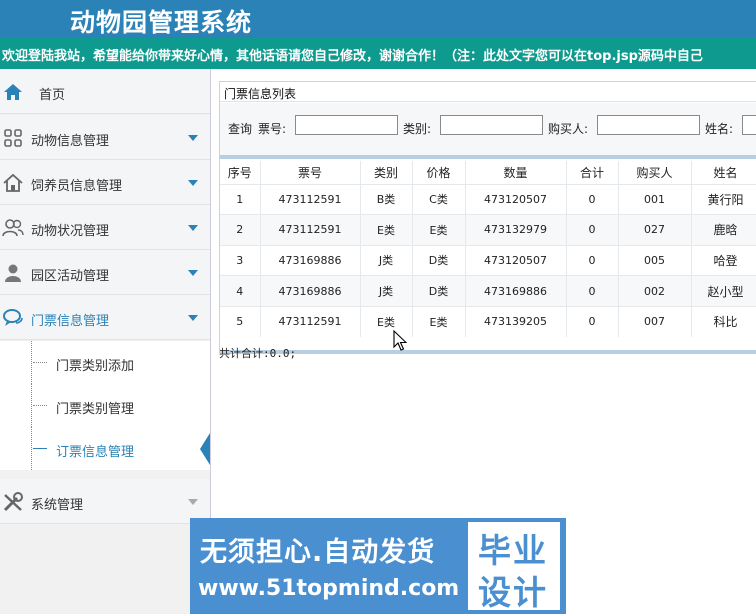  Describe the element at coordinates (260, 94) in the screenshot. I see `panel-title: 门票信息列表` at that location.